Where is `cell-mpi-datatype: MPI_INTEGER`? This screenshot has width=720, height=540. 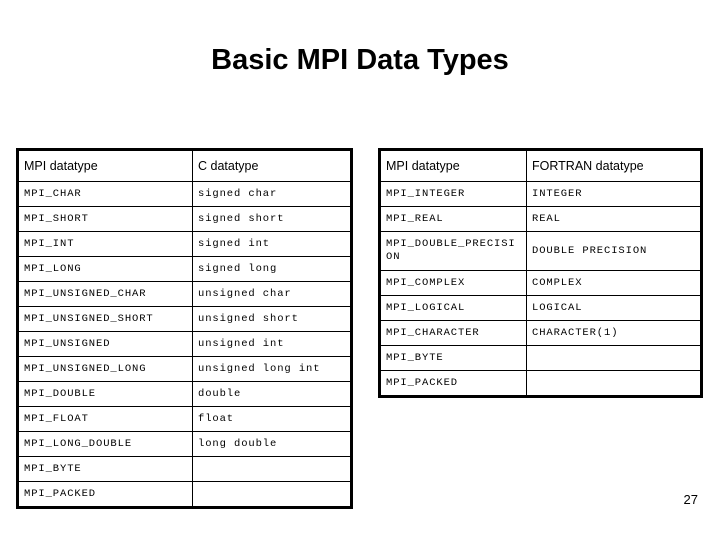
cell-mpi-datatype: MPI_INTEGER is located at coordinates (453, 194).